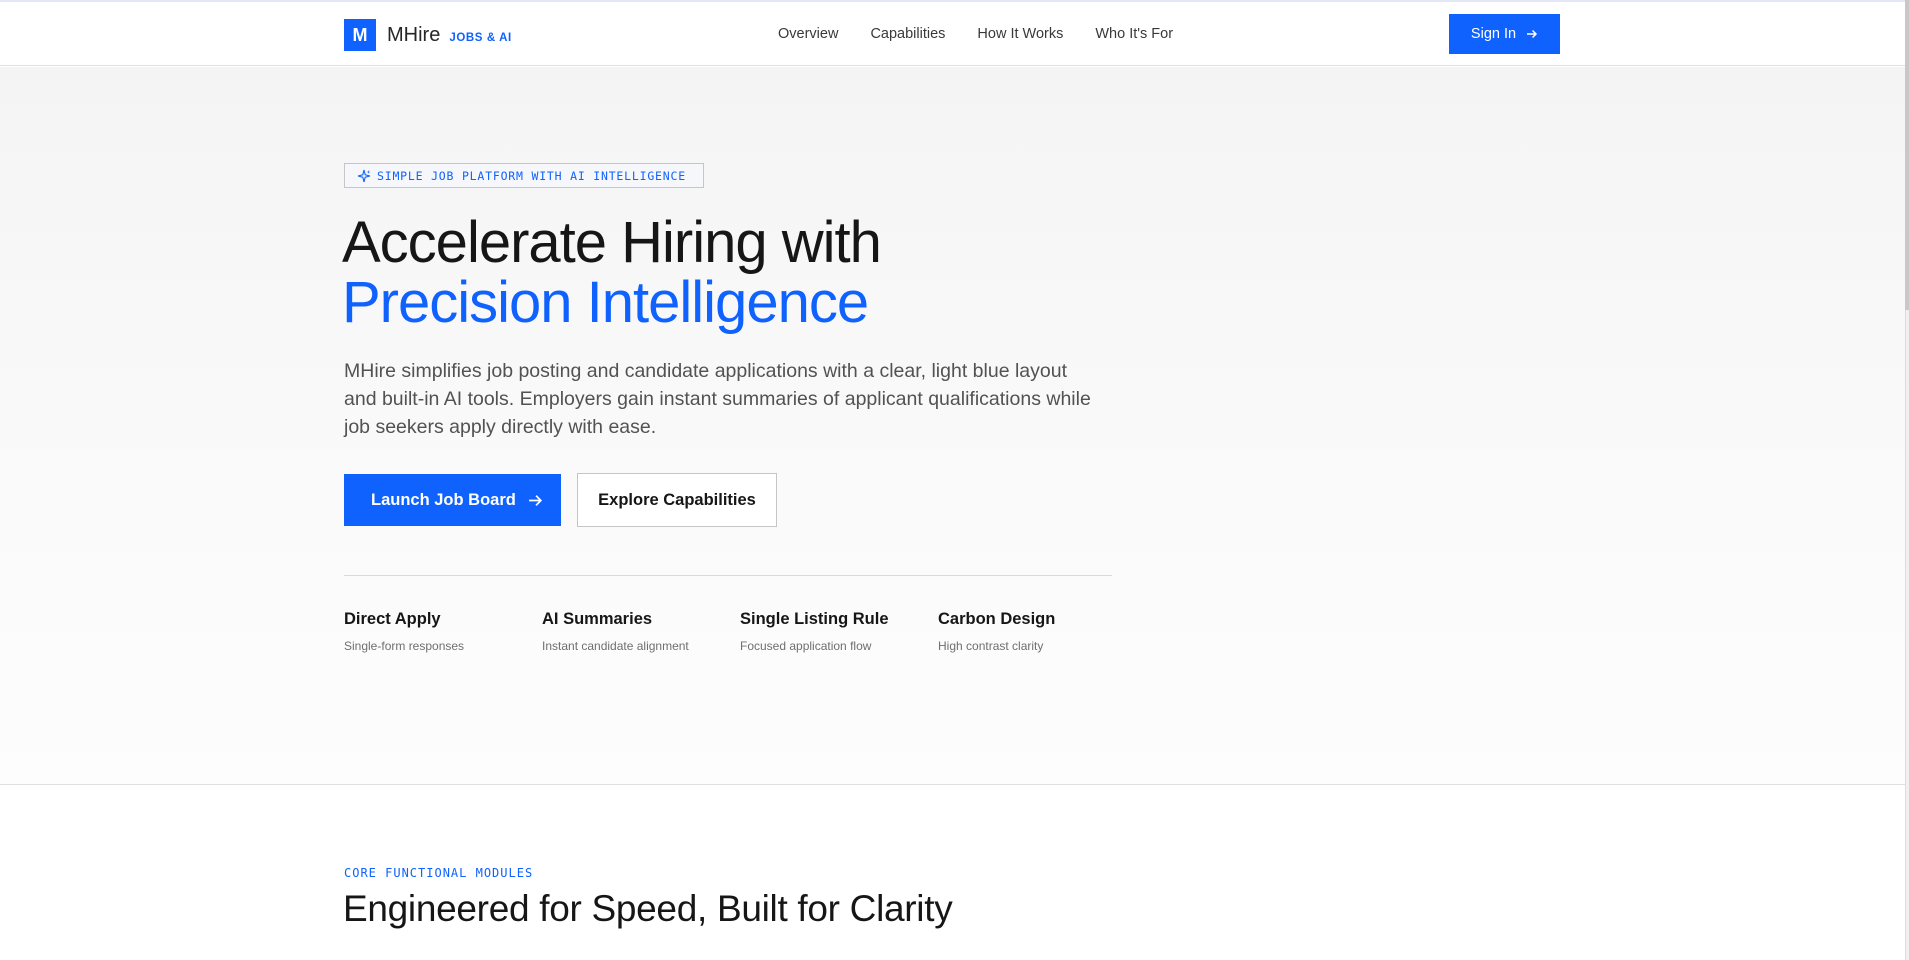 The width and height of the screenshot is (1909, 960). What do you see at coordinates (907, 34) in the screenshot?
I see `nav-capabilities: Capabilities` at bounding box center [907, 34].